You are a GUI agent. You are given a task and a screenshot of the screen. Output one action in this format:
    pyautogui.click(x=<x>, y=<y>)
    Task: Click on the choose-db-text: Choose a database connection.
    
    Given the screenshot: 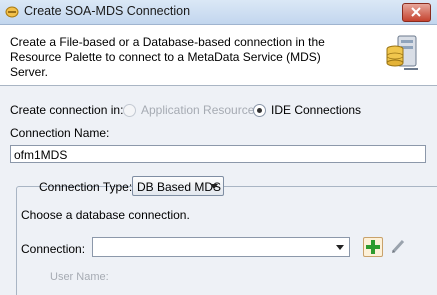 What is the action you would take?
    pyautogui.click(x=105, y=215)
    